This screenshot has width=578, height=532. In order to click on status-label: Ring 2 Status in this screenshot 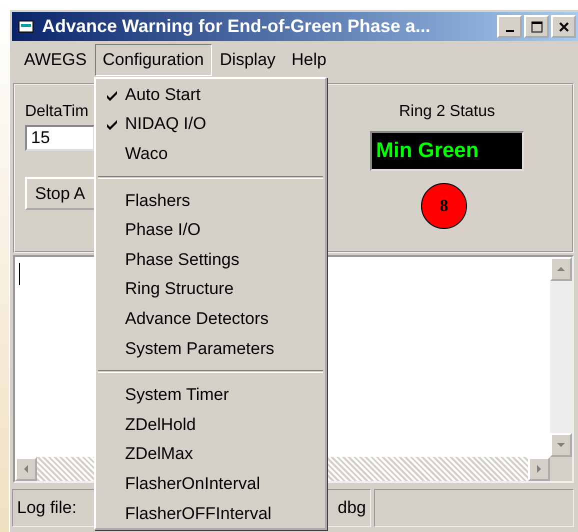, I will do `click(447, 112)`.